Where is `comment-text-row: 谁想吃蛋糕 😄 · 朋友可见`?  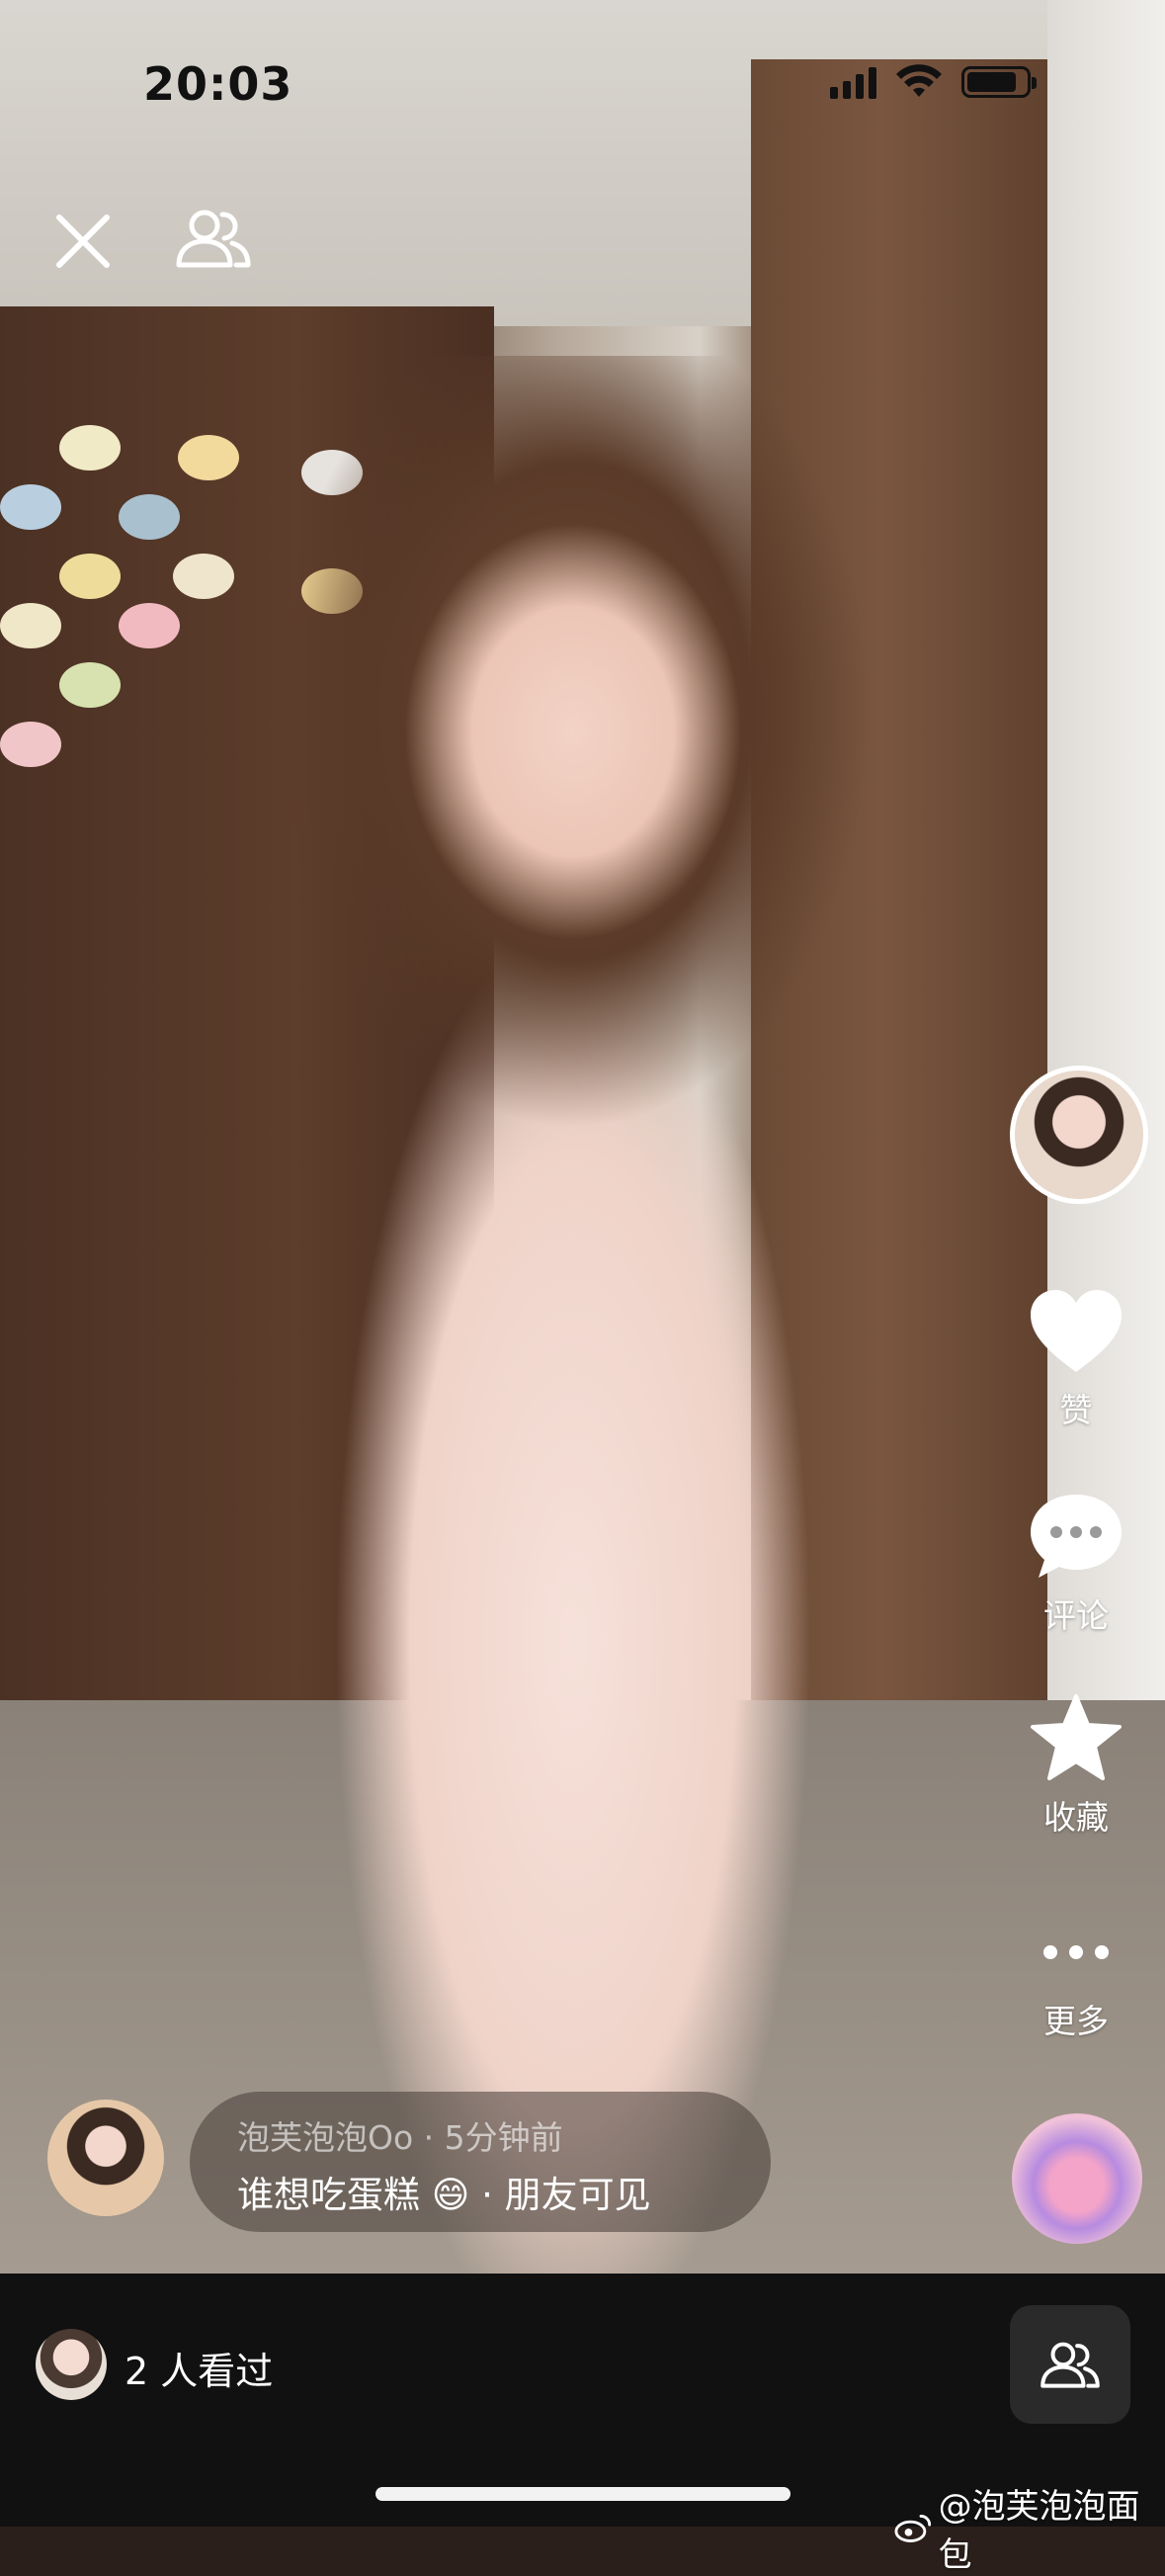
comment-text-row: 谁想吃蛋糕 😄 · 朋友可见 is located at coordinates (444, 2191).